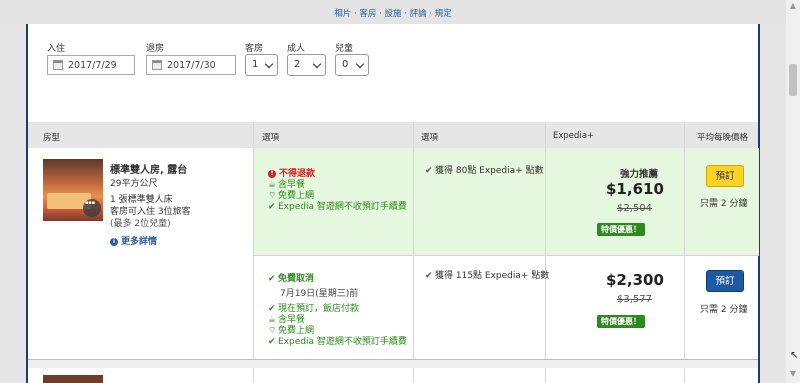 The height and width of the screenshot is (383, 800). What do you see at coordinates (306, 65) in the screenshot?
I see `adults-select: 2` at bounding box center [306, 65].